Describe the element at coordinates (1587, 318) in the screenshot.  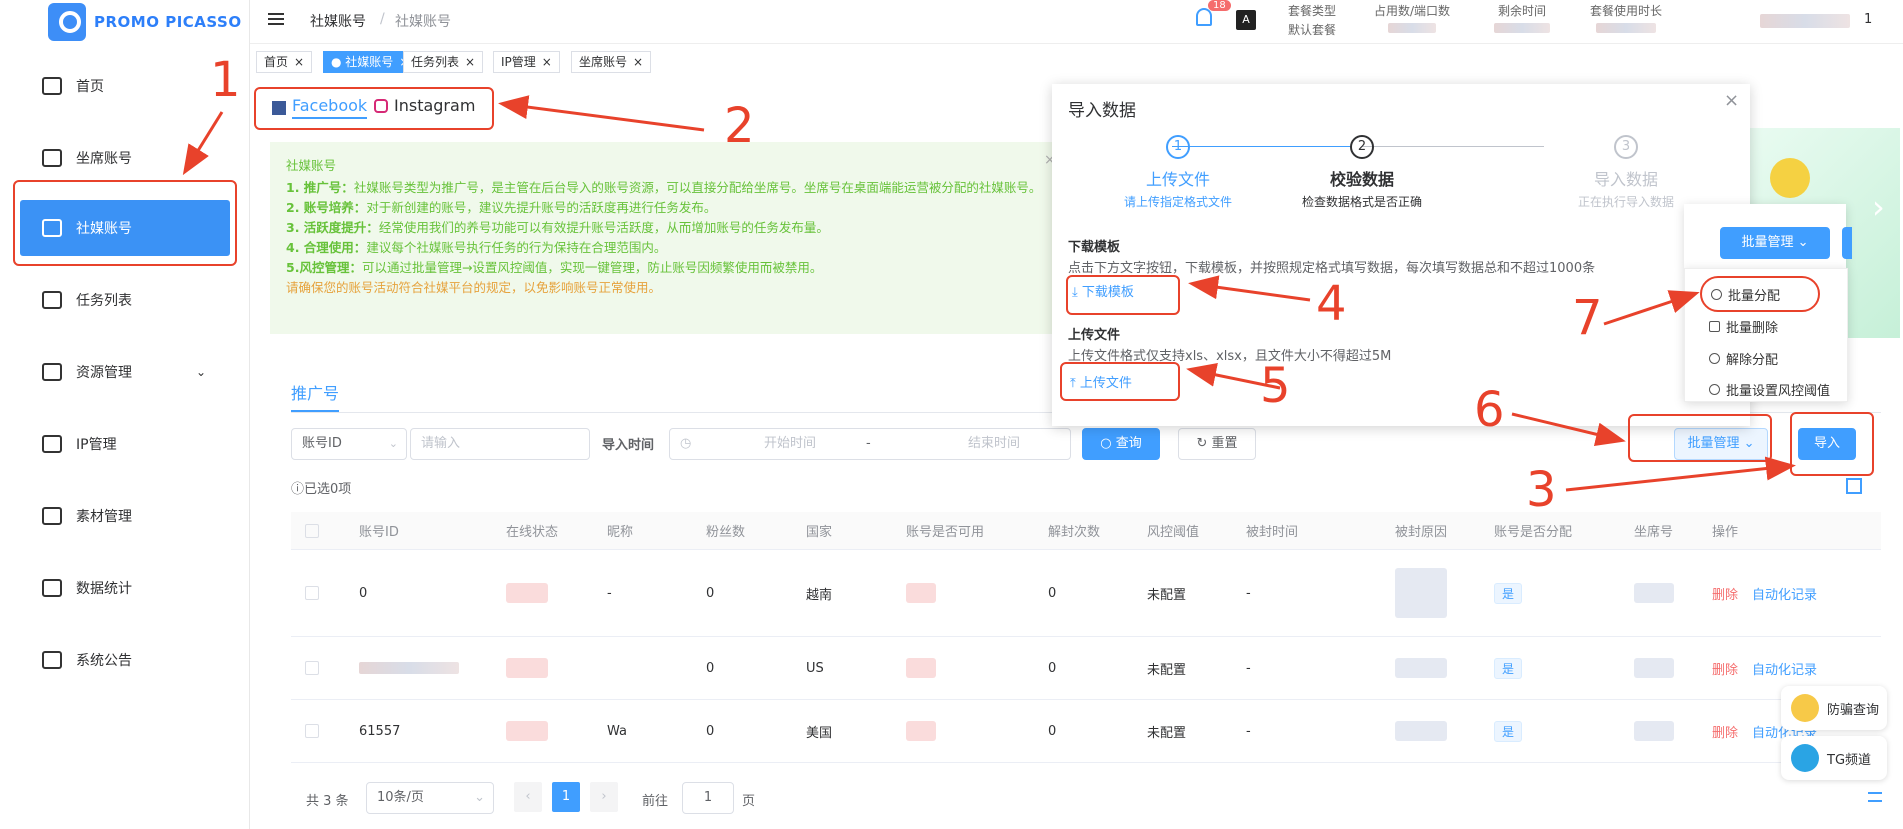
I see `annotation-number-7: 7` at that location.